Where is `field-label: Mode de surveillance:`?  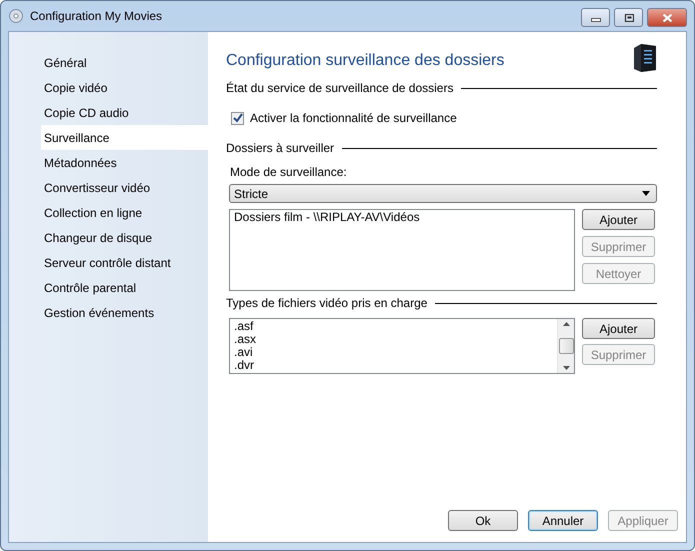
field-label: Mode de surveillance: is located at coordinates (289, 172).